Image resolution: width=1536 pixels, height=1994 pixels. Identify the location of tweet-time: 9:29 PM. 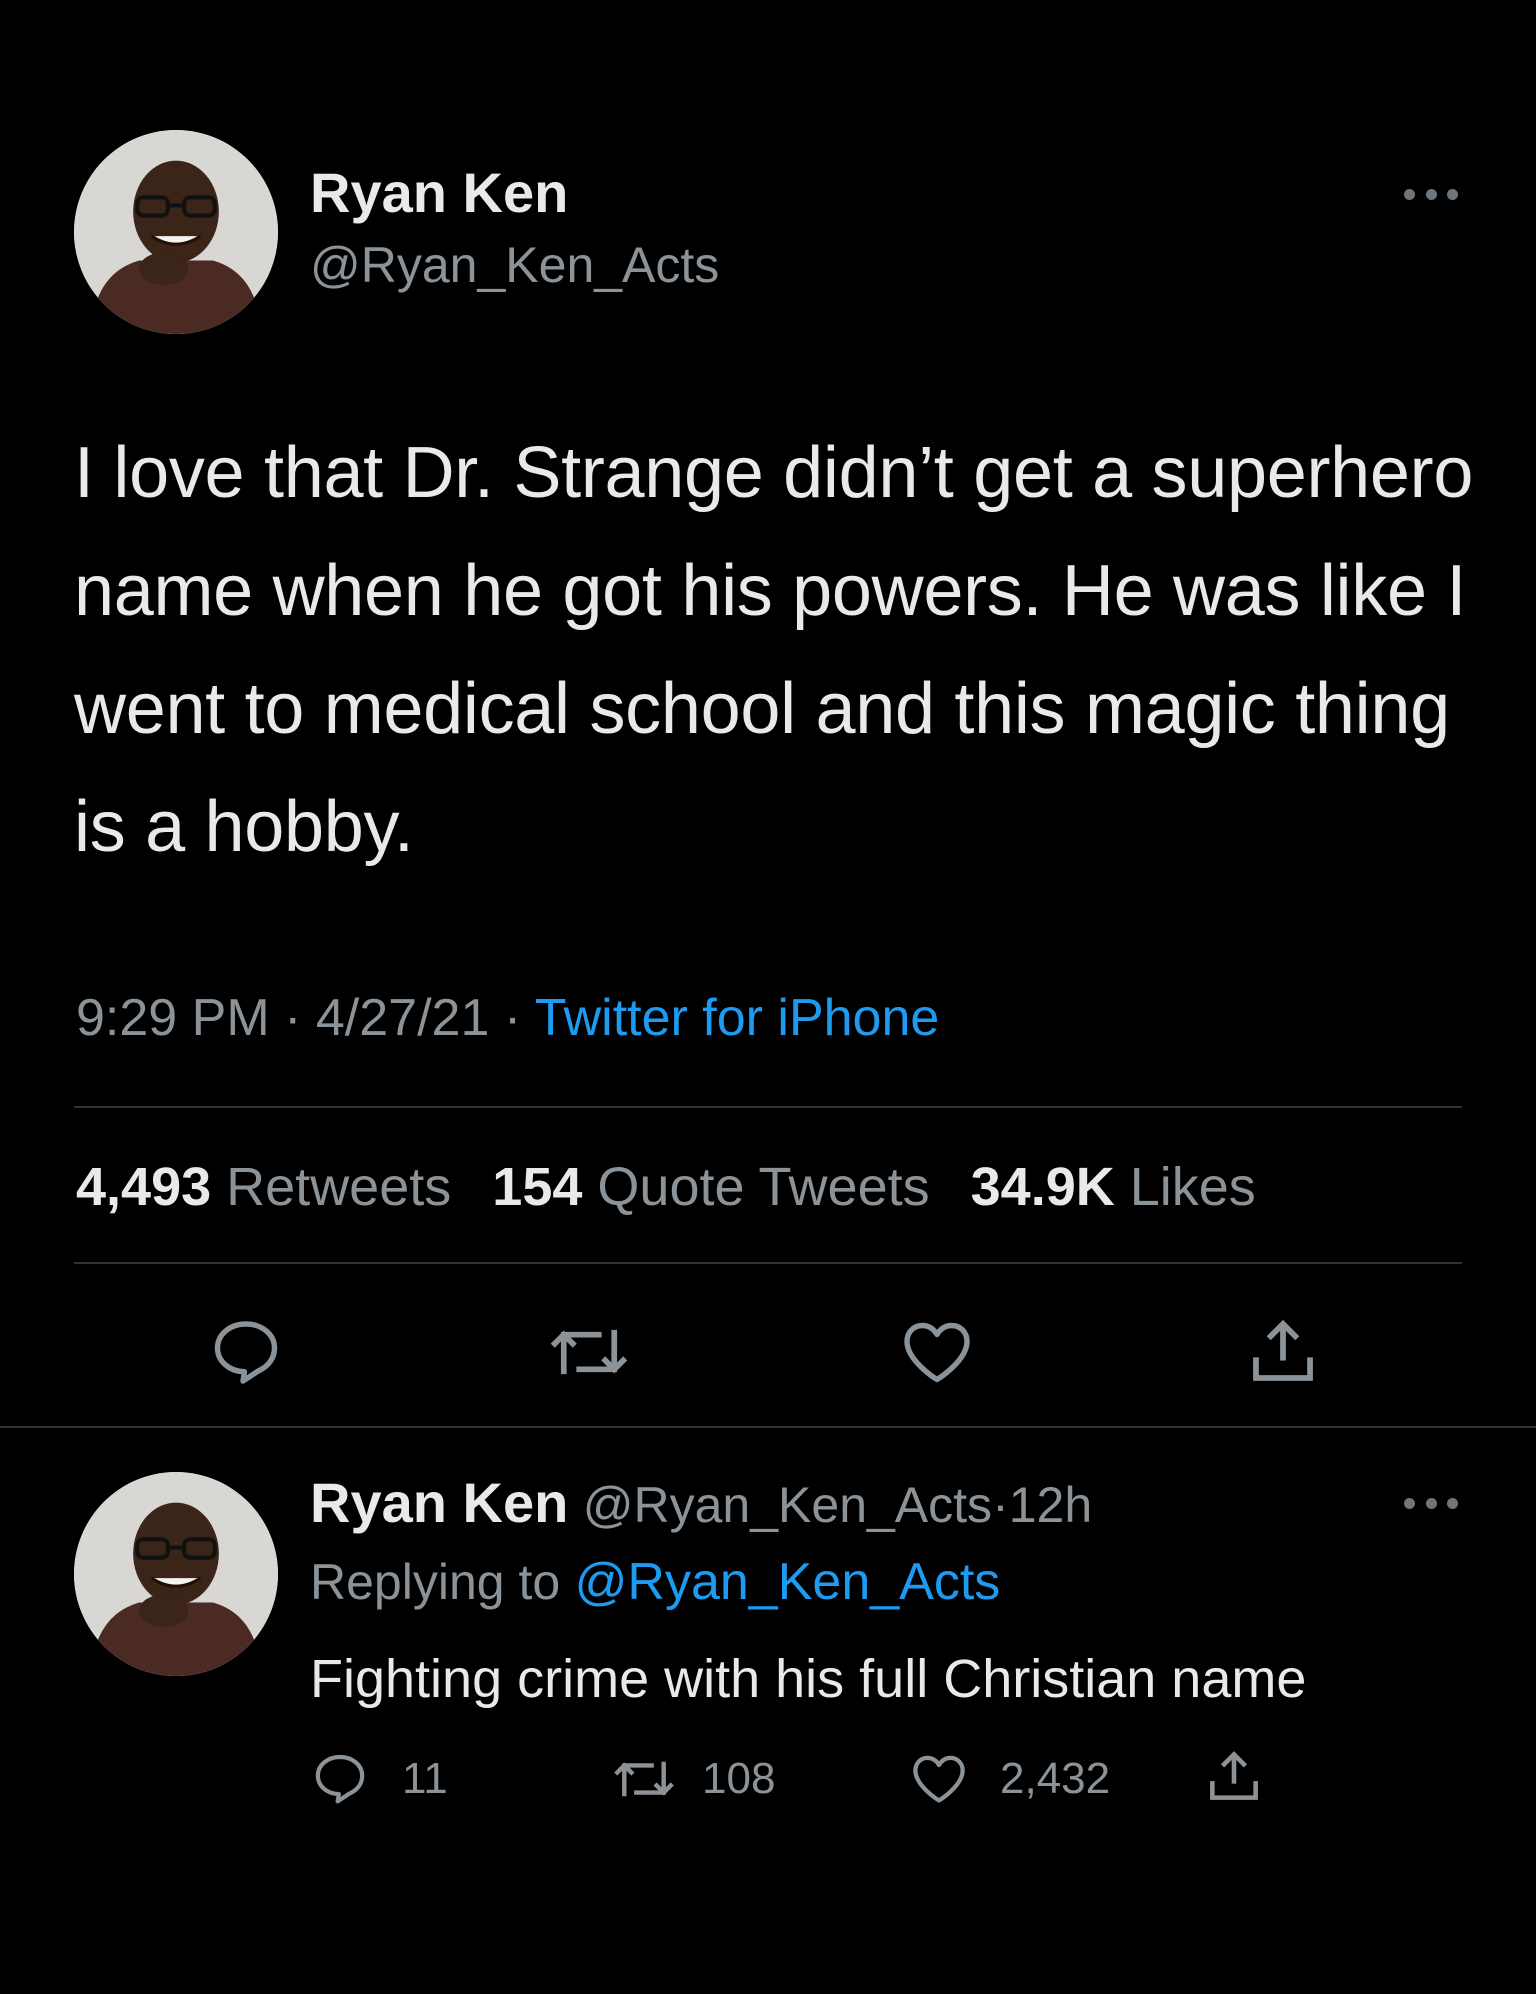
(173, 1018).